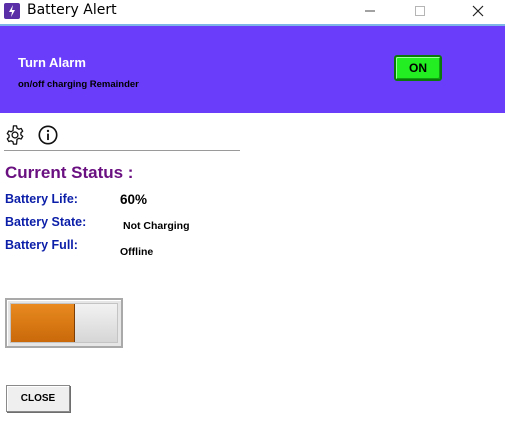 The image size is (505, 432). Describe the element at coordinates (122, 150) in the screenshot. I see `toolbar-divider` at that location.